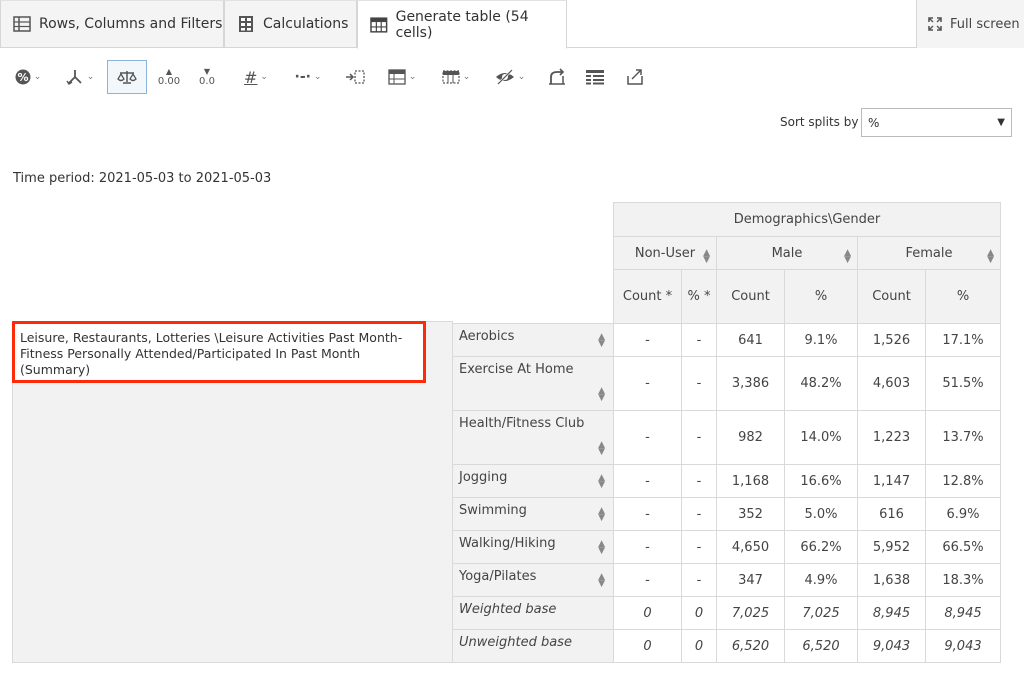 Image resolution: width=1024 pixels, height=677 pixels. I want to click on hash-icon: #, so click(251, 77).